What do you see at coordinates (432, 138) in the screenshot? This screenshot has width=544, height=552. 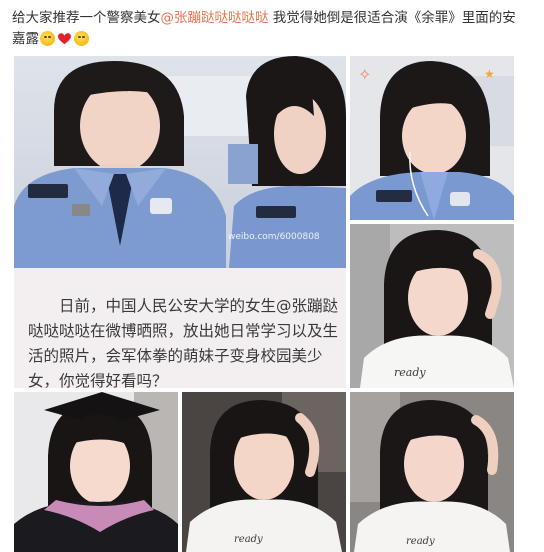 I see `photo-uniform-portrait: ✧ ★` at bounding box center [432, 138].